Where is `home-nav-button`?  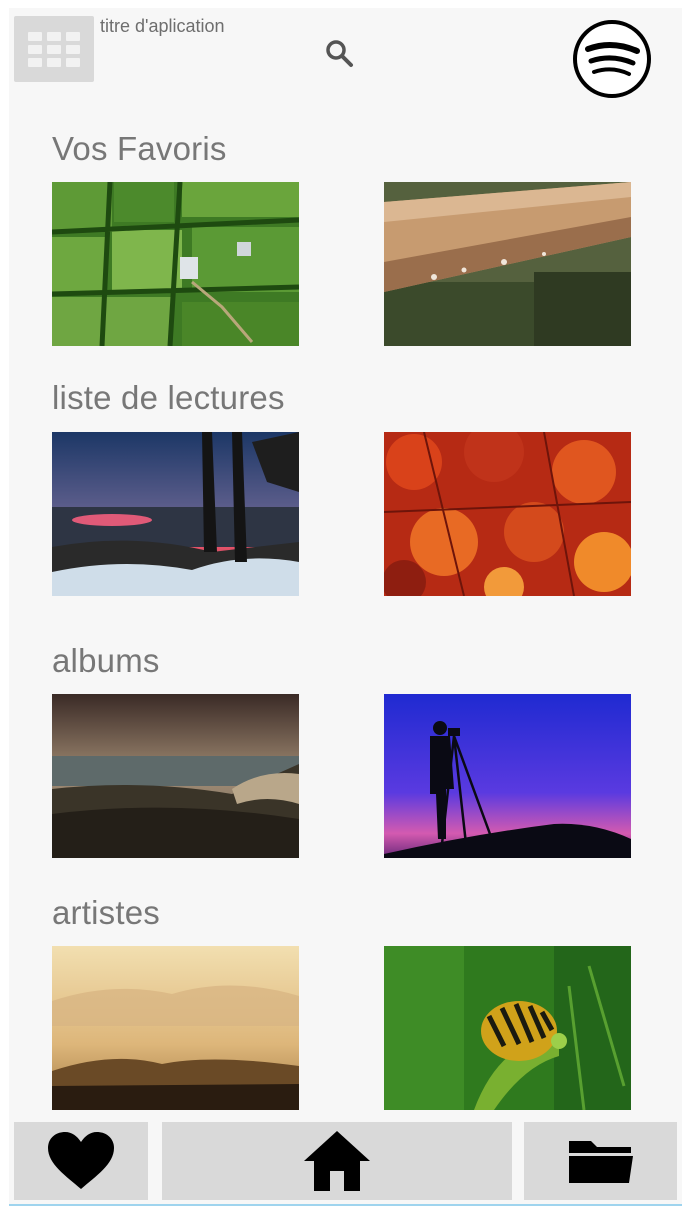
home-nav-button is located at coordinates (337, 1161).